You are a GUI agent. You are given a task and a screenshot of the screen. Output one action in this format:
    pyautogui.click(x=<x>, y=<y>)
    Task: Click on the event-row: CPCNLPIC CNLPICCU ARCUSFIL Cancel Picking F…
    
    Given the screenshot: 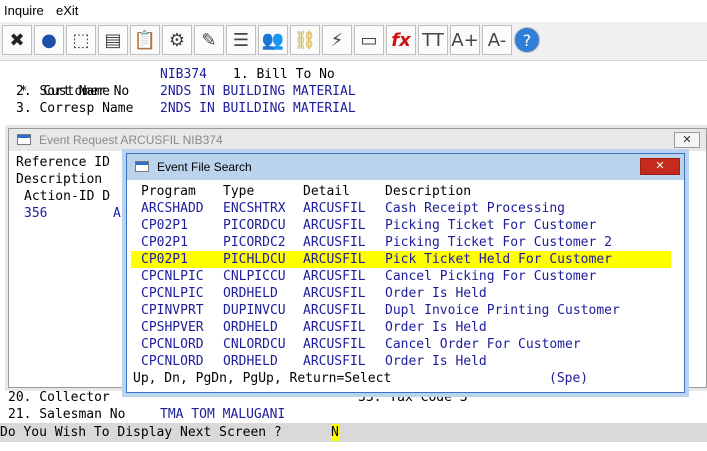 What is the action you would take?
    pyautogui.click(x=401, y=276)
    